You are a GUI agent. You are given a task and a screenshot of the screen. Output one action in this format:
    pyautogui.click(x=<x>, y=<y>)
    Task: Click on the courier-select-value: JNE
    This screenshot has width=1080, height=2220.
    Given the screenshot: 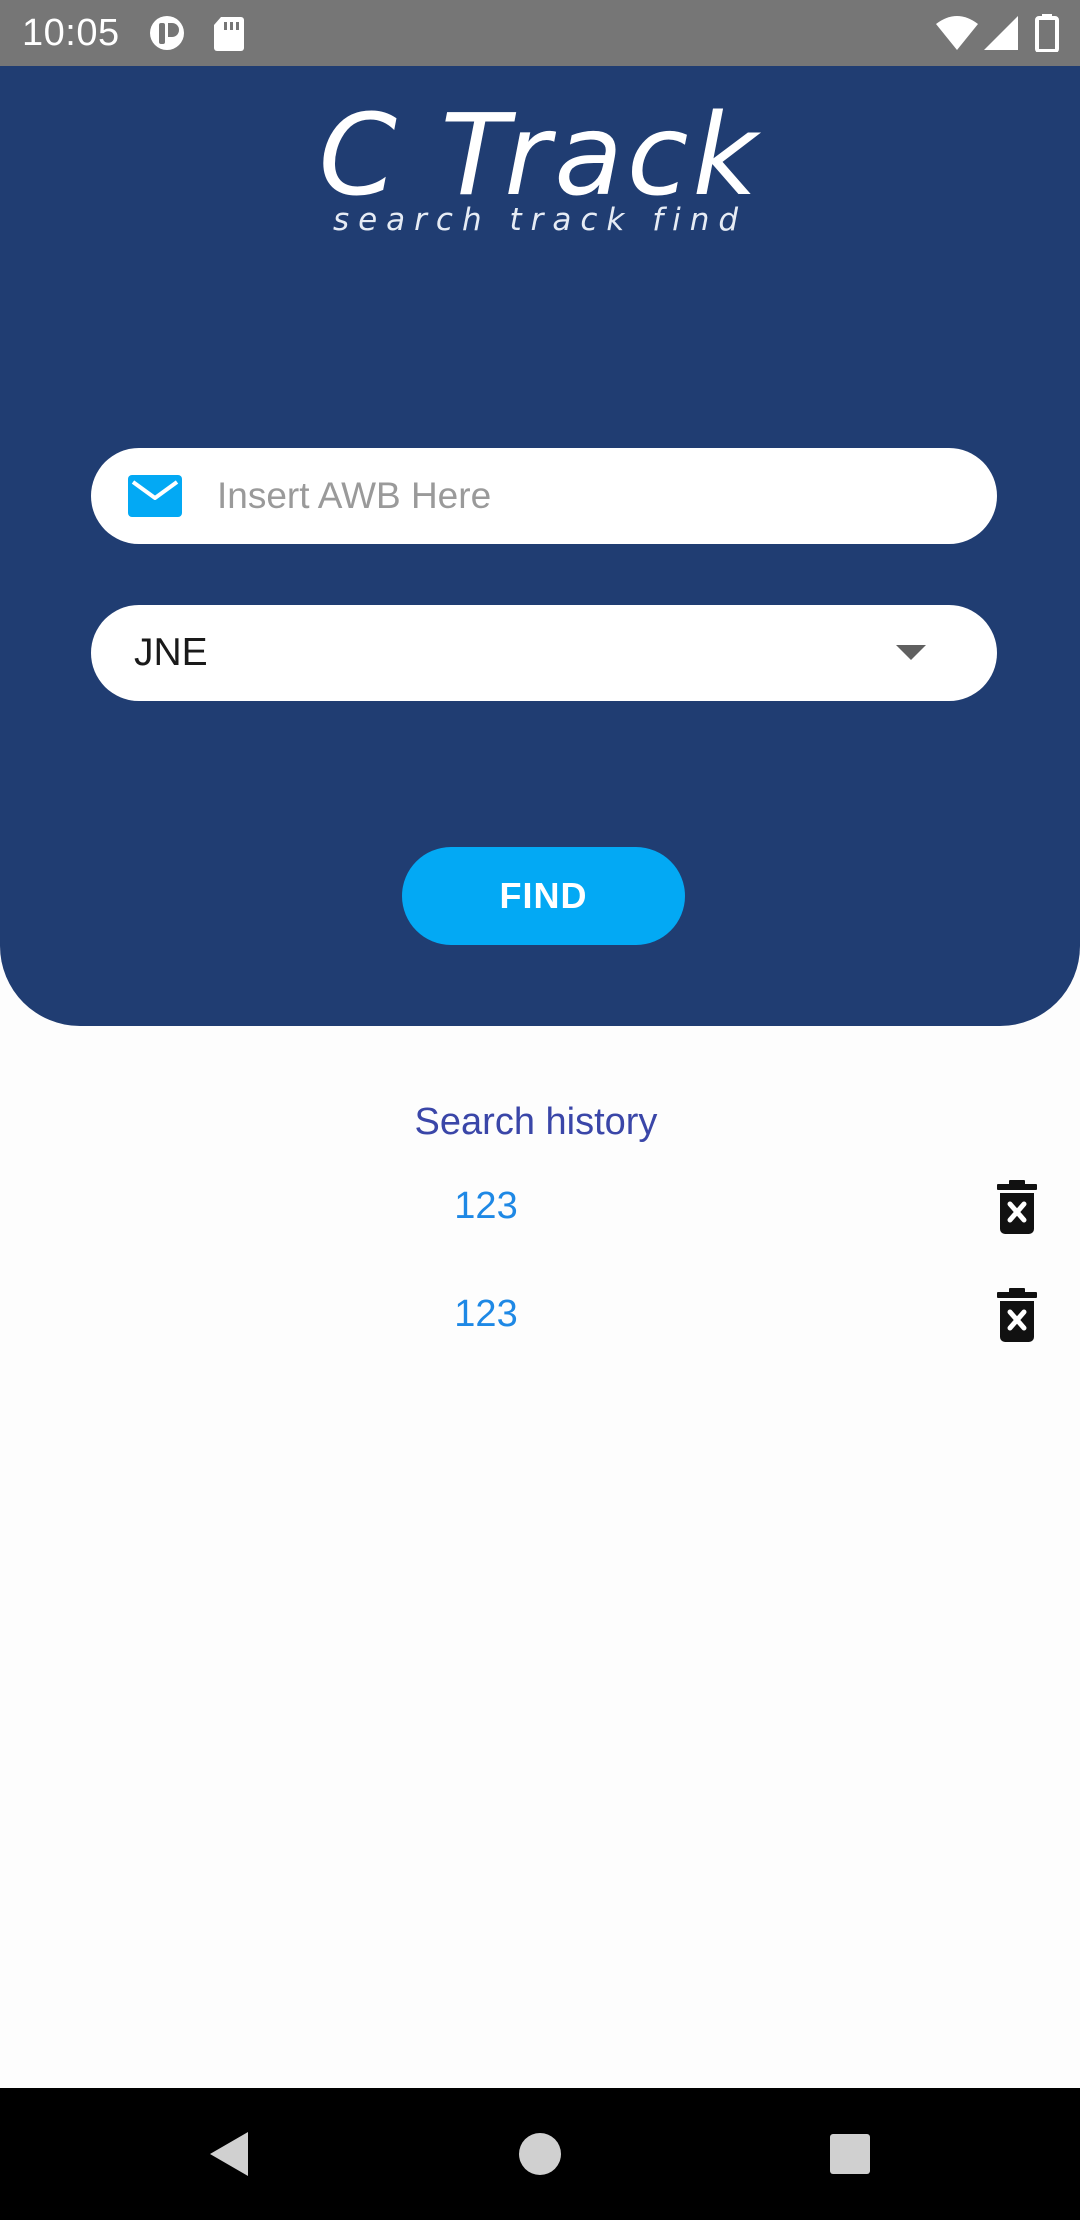 What is the action you would take?
    pyautogui.click(x=171, y=652)
    